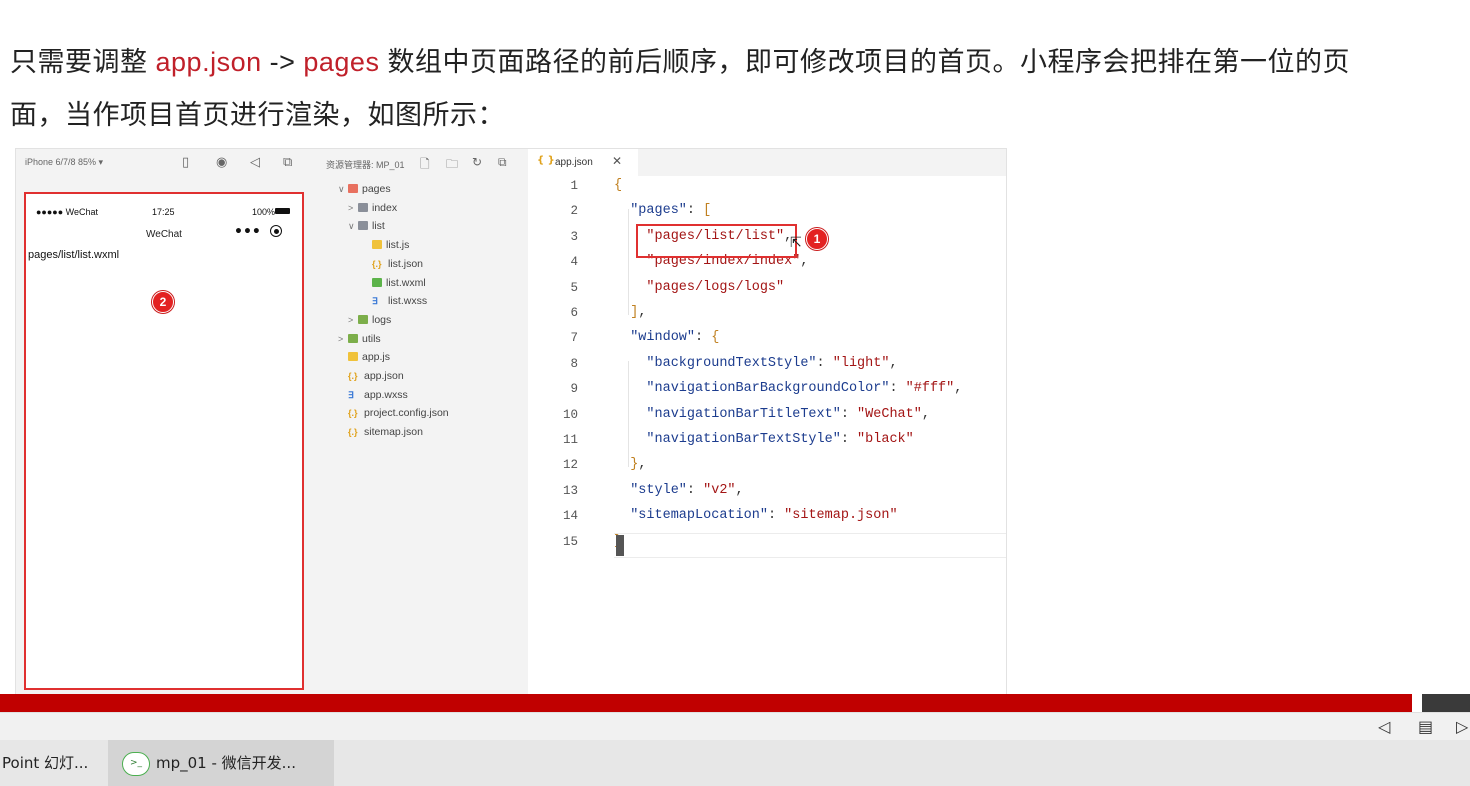 The image size is (1470, 786). What do you see at coordinates (1425, 726) in the screenshot?
I see `reading-view-icon: ▤` at bounding box center [1425, 726].